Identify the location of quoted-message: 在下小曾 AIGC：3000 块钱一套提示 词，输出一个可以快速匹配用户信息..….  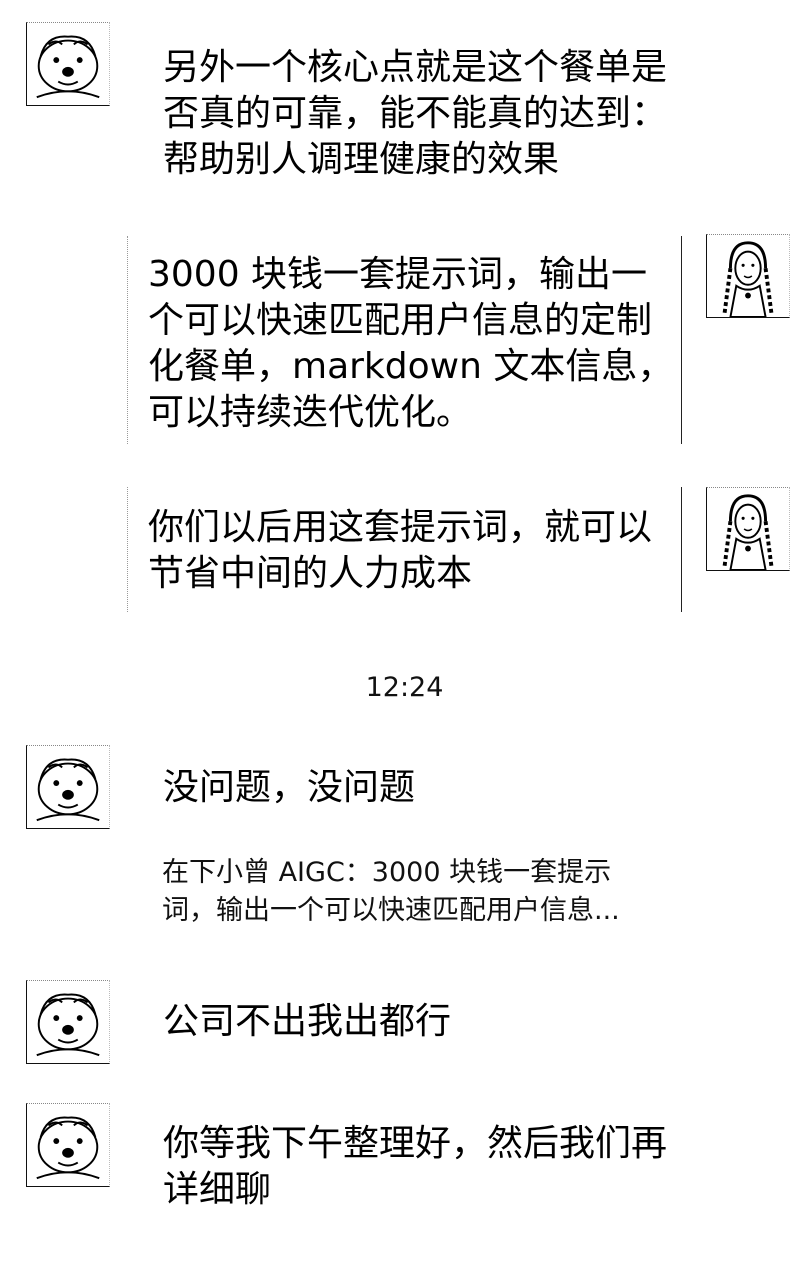
(391, 892).